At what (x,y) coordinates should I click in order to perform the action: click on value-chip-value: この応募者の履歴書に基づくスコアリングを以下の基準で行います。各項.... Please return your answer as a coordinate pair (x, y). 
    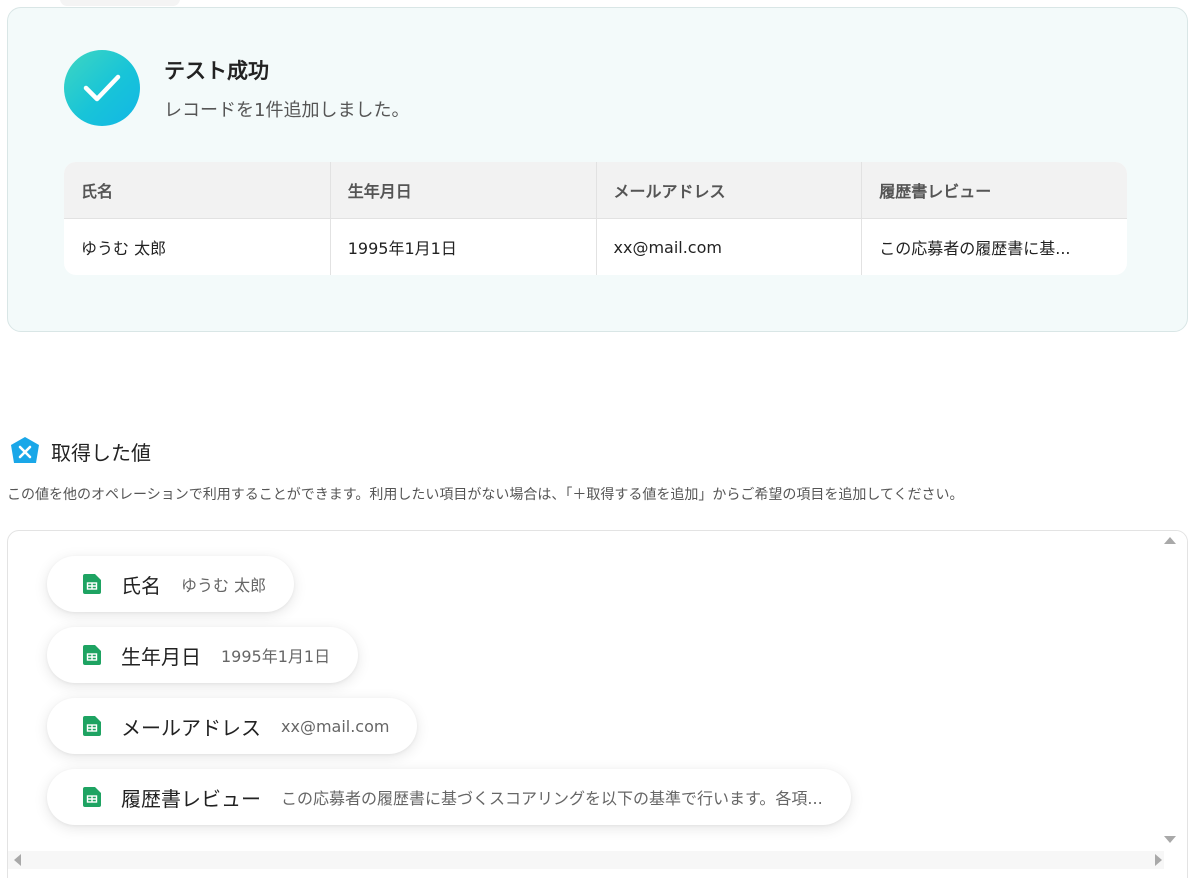
    Looking at the image, I should click on (552, 798).